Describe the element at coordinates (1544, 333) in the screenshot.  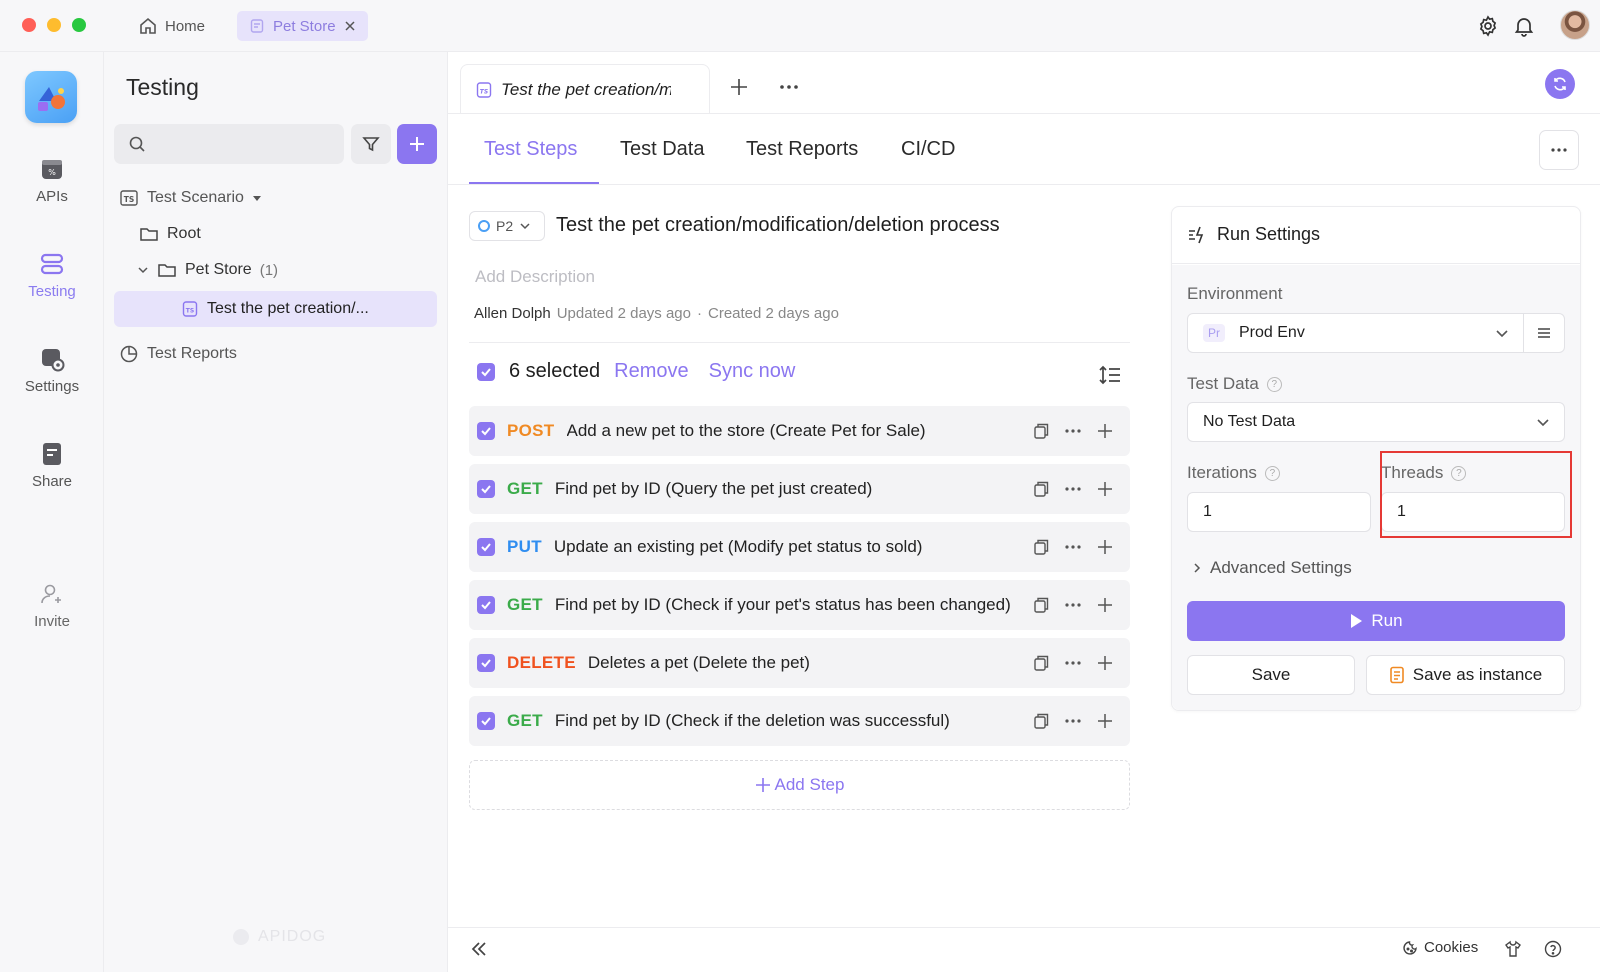
I see `environment-manage-button` at that location.